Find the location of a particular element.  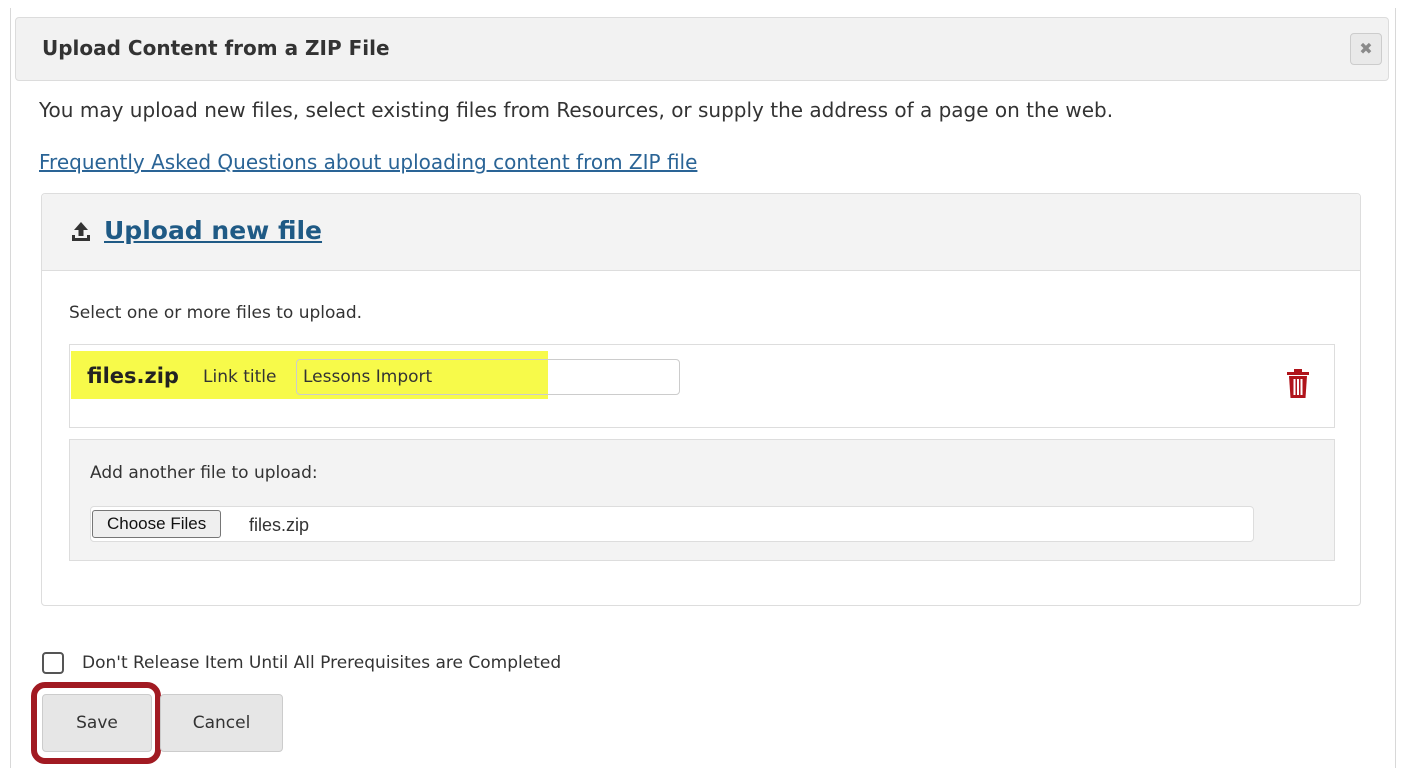

close-button: ✖ is located at coordinates (1366, 49).